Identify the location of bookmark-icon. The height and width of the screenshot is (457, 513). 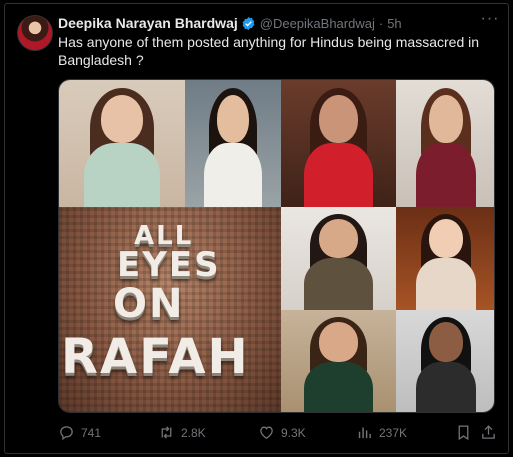
(463, 433).